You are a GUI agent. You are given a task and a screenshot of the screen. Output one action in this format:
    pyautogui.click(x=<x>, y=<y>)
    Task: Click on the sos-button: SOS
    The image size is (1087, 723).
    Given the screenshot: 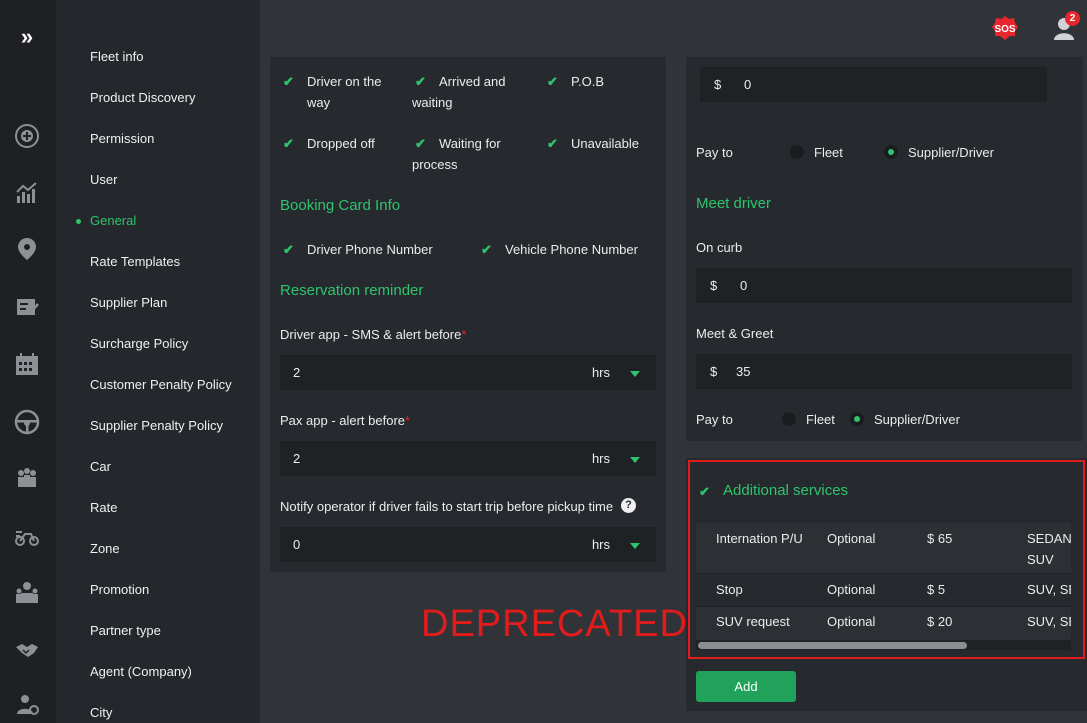 What is the action you would take?
    pyautogui.click(x=1005, y=28)
    